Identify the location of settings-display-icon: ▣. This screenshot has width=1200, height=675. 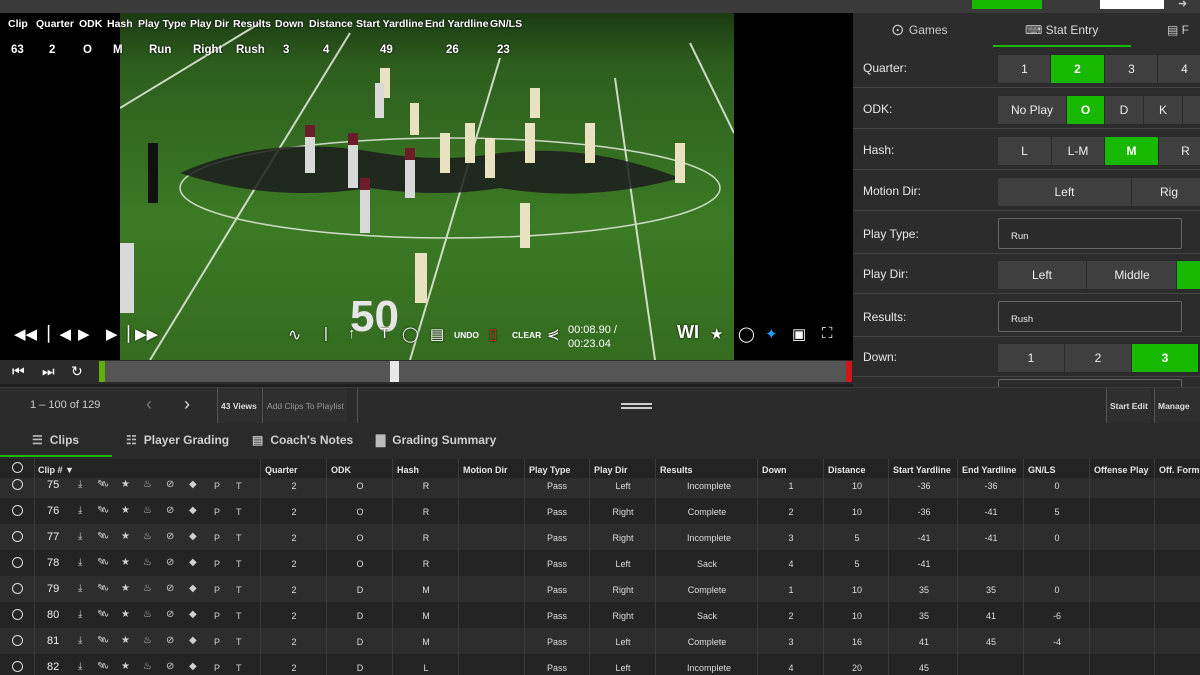
(799, 334).